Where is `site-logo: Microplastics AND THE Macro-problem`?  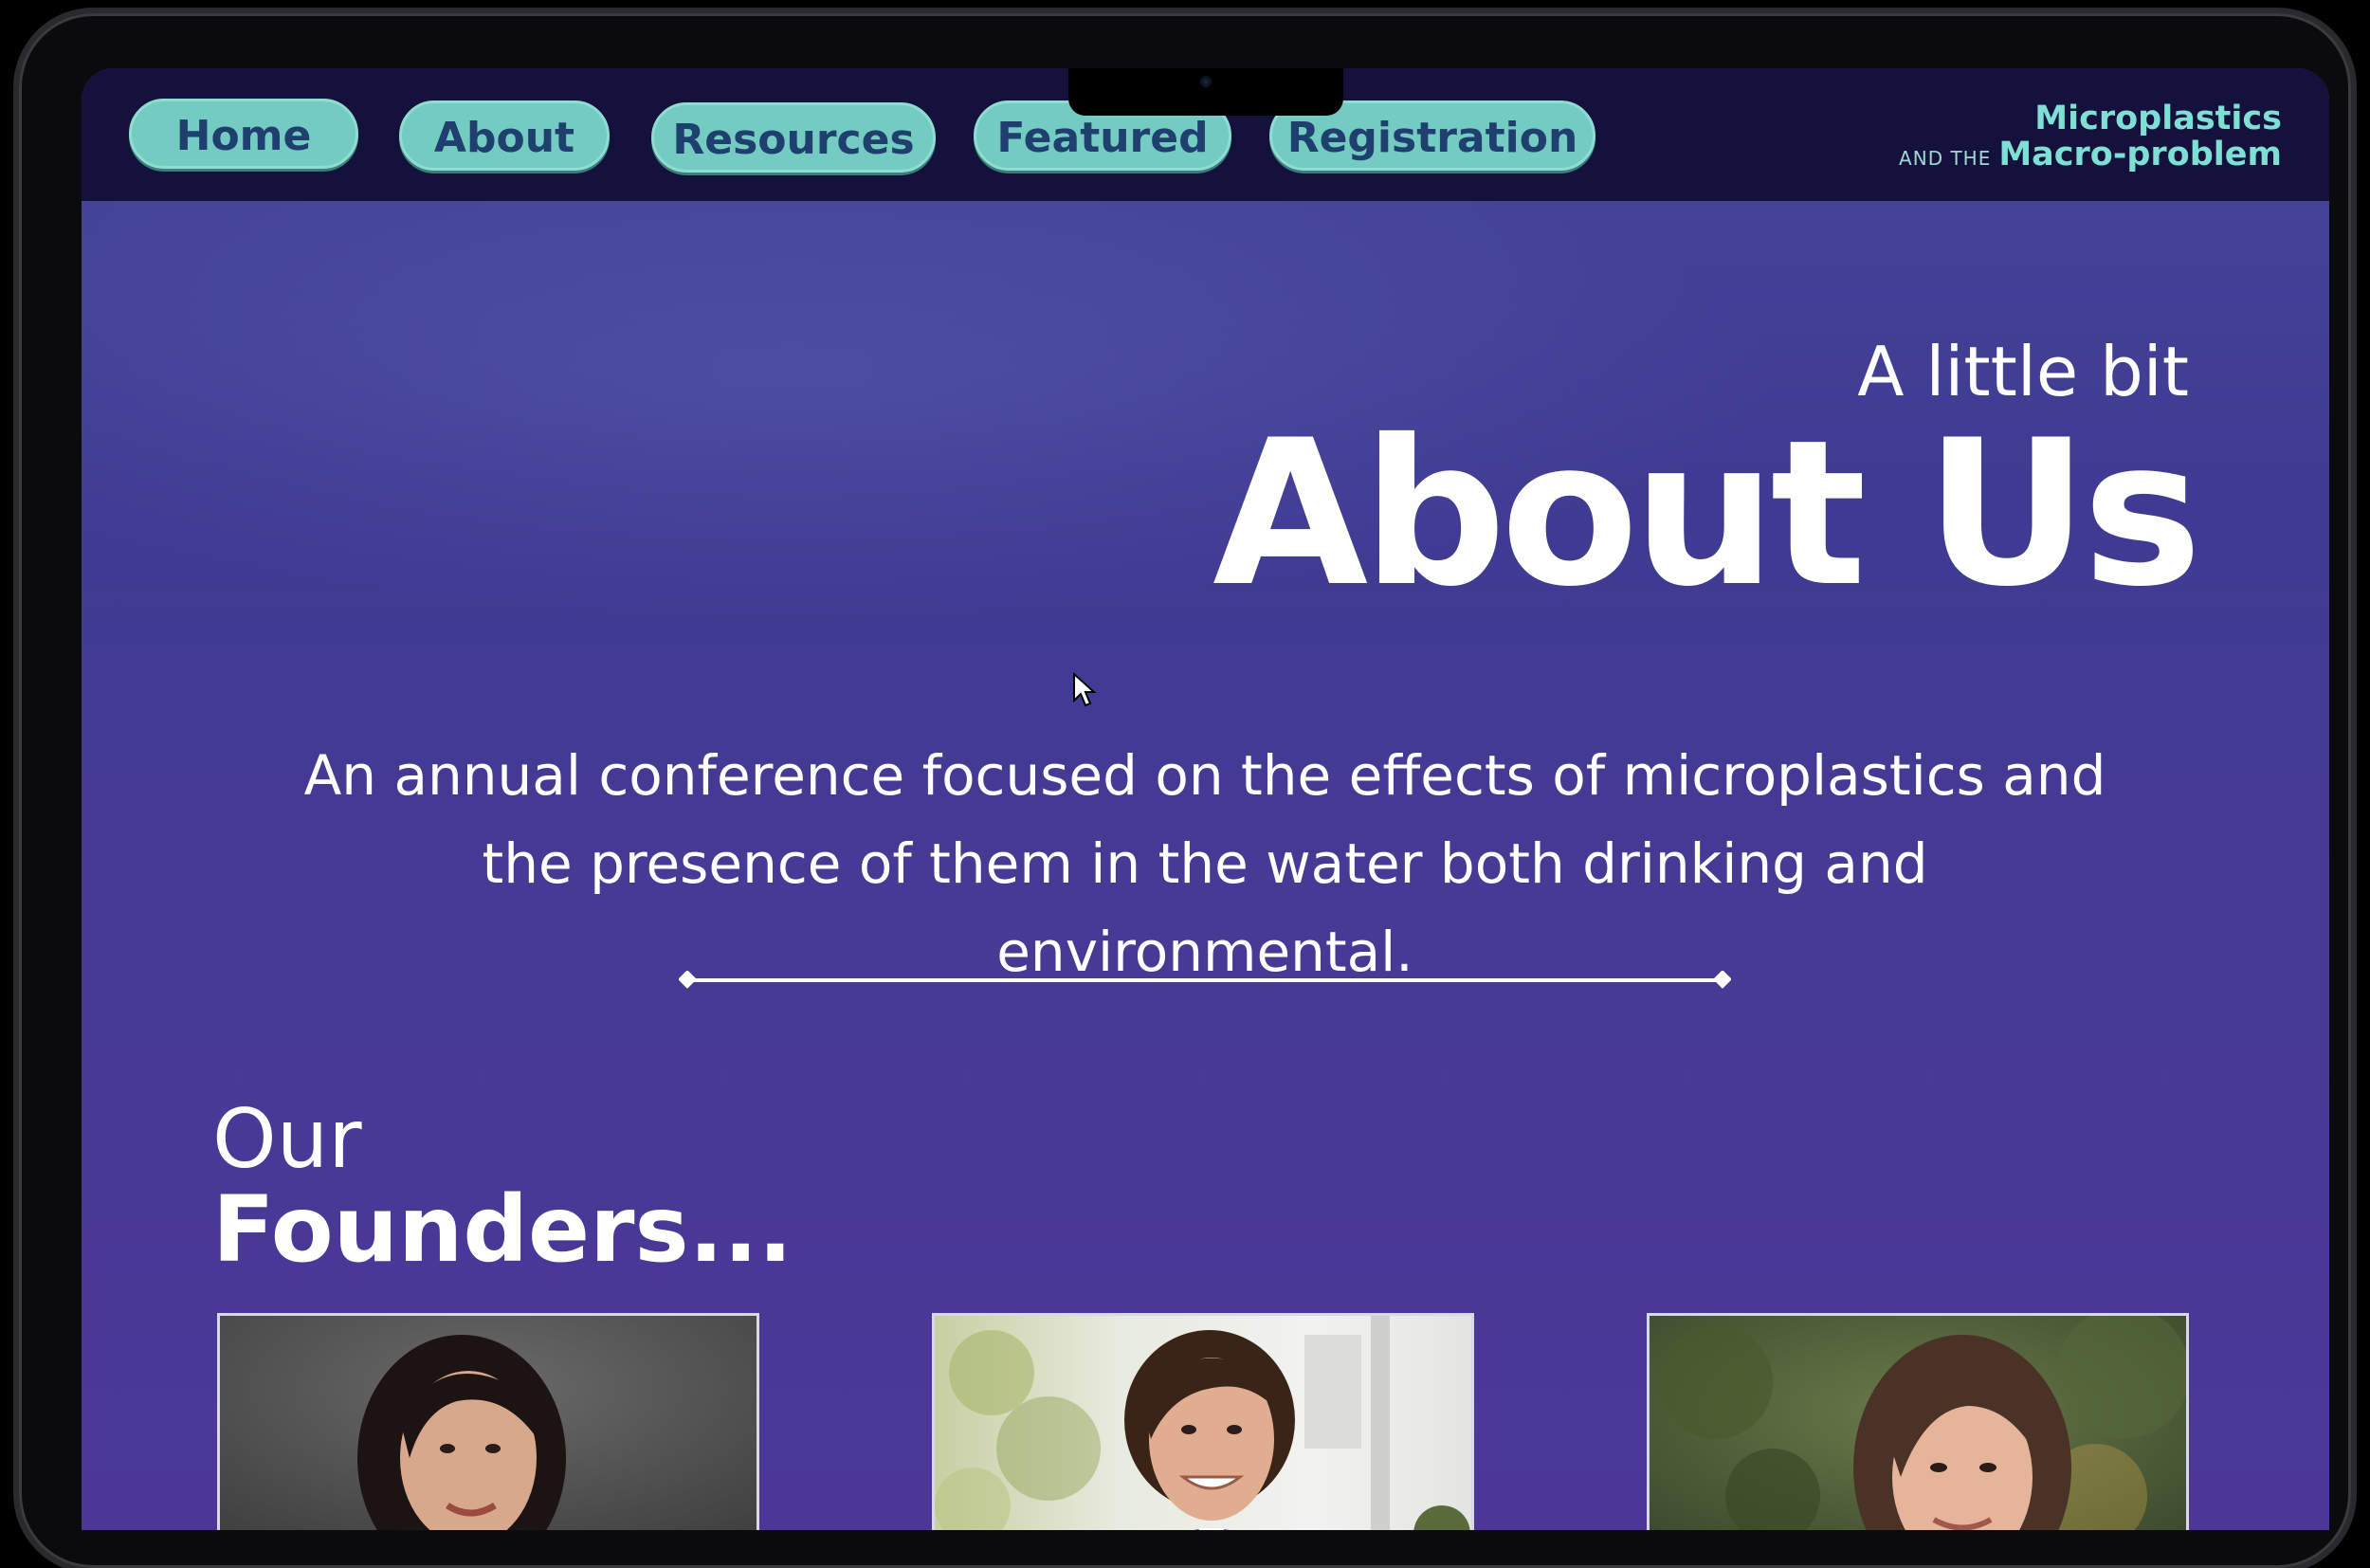 site-logo: Microplastics AND THE Macro-problem is located at coordinates (2090, 138).